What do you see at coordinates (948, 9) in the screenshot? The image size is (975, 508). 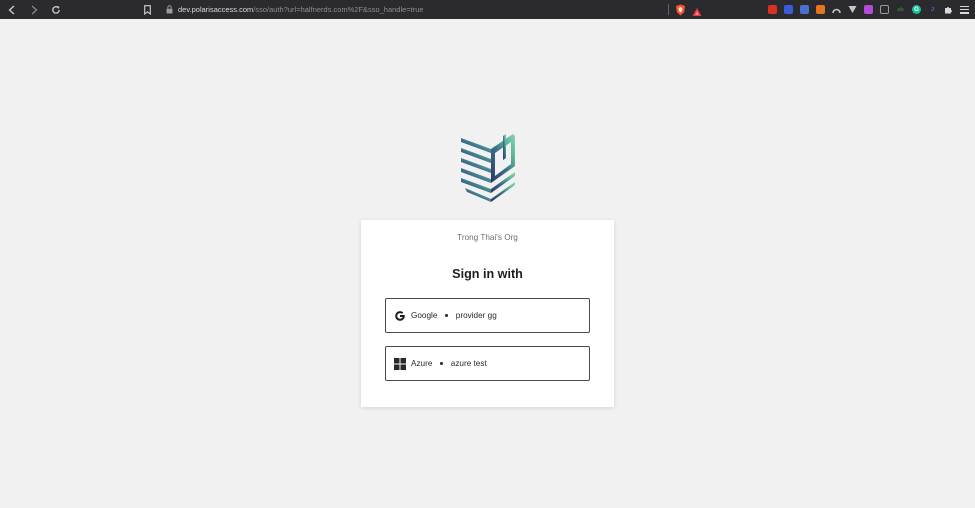 I see `puzzle-icon` at bounding box center [948, 9].